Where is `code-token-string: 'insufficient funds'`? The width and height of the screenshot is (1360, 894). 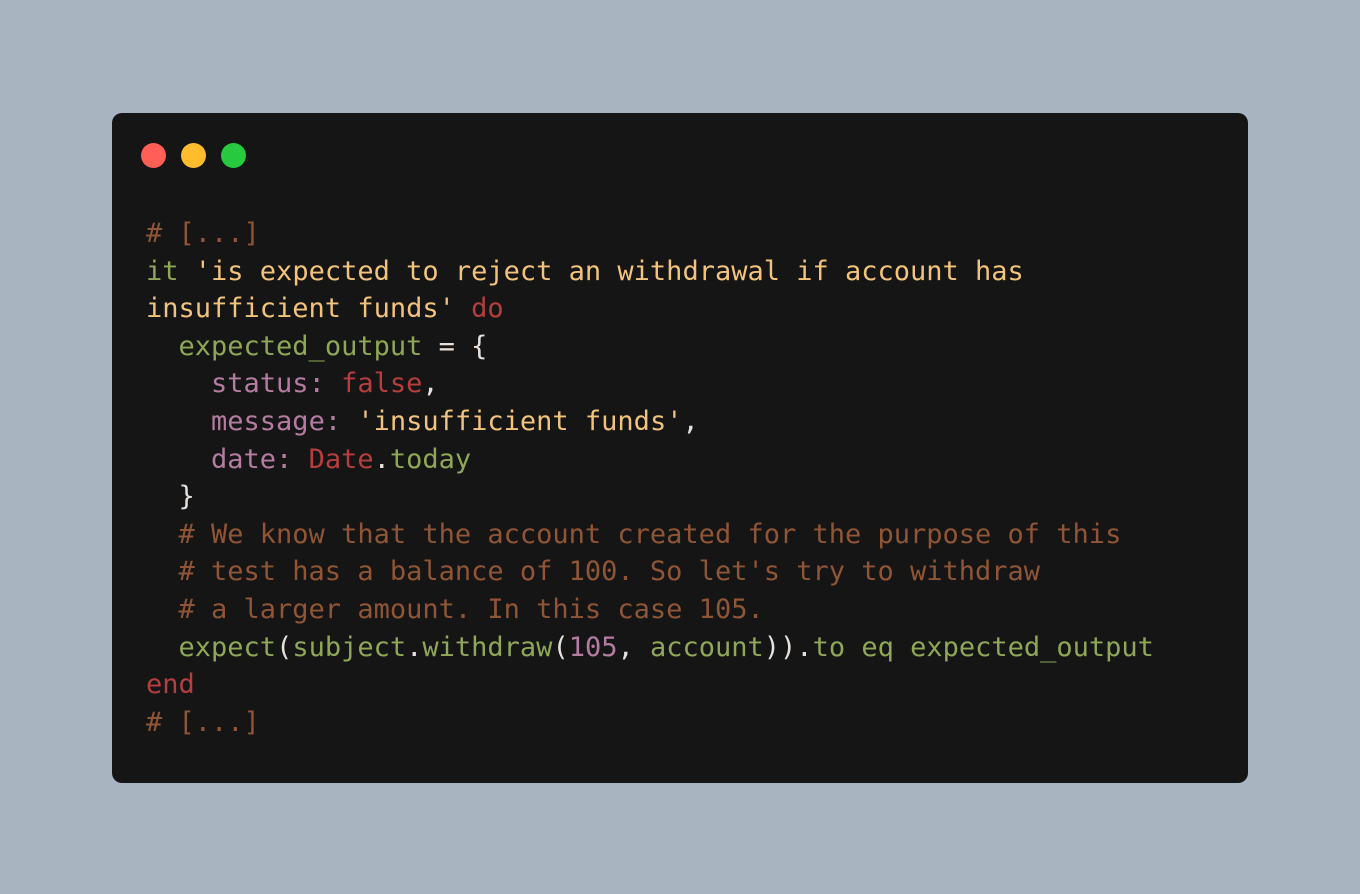 code-token-string: 'insufficient funds' is located at coordinates (520, 421).